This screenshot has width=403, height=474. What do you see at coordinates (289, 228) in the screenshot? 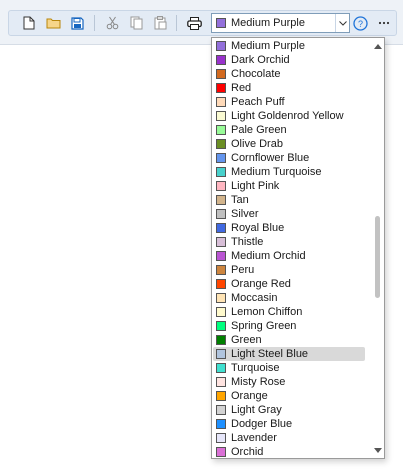
I see `color-option: Royal Blue` at bounding box center [289, 228].